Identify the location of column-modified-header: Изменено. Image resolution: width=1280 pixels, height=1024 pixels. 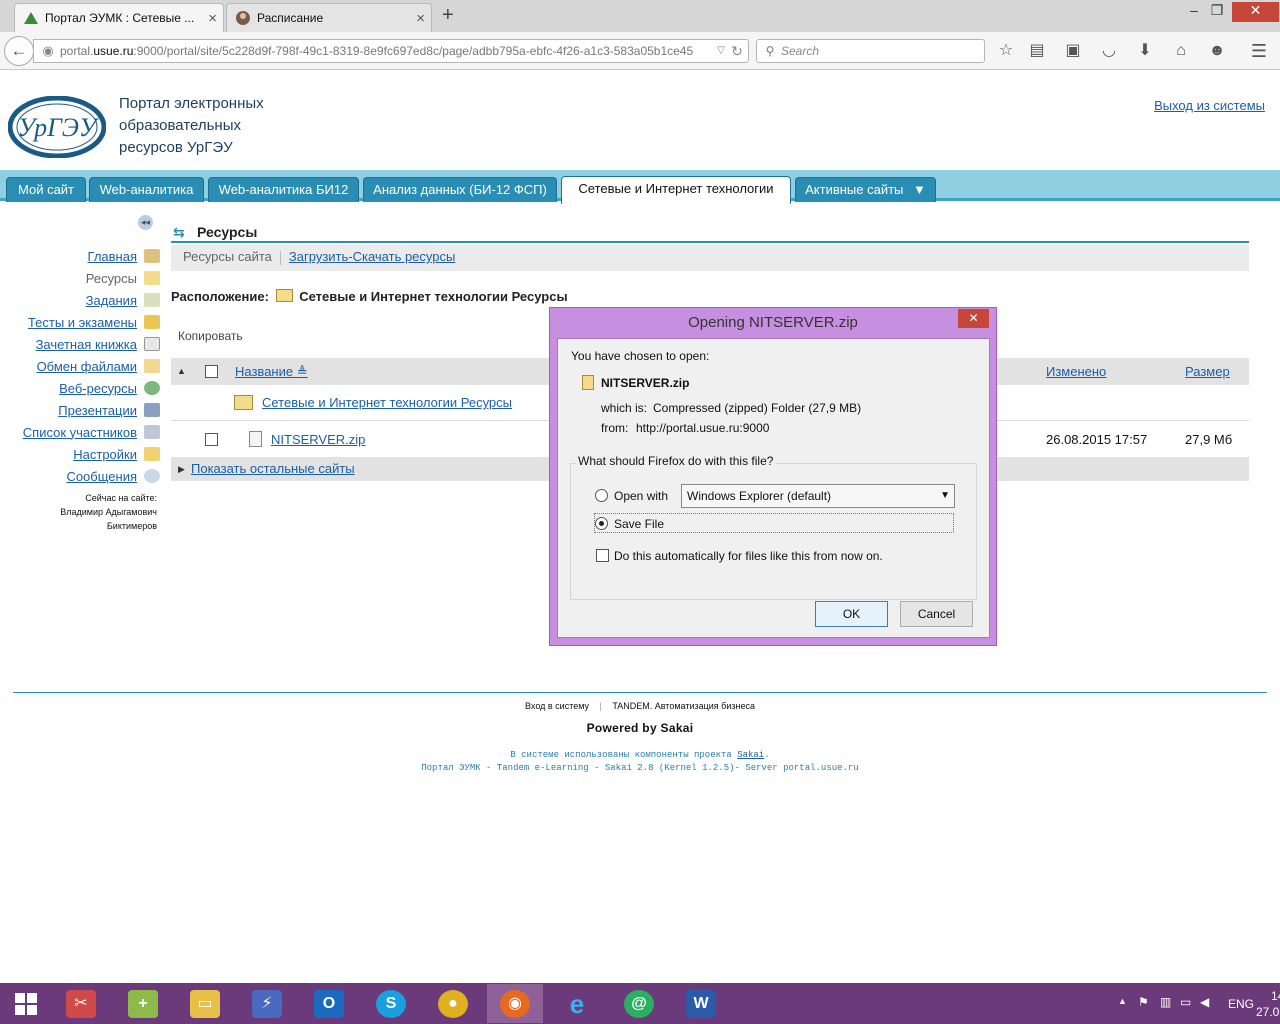
(1076, 371).